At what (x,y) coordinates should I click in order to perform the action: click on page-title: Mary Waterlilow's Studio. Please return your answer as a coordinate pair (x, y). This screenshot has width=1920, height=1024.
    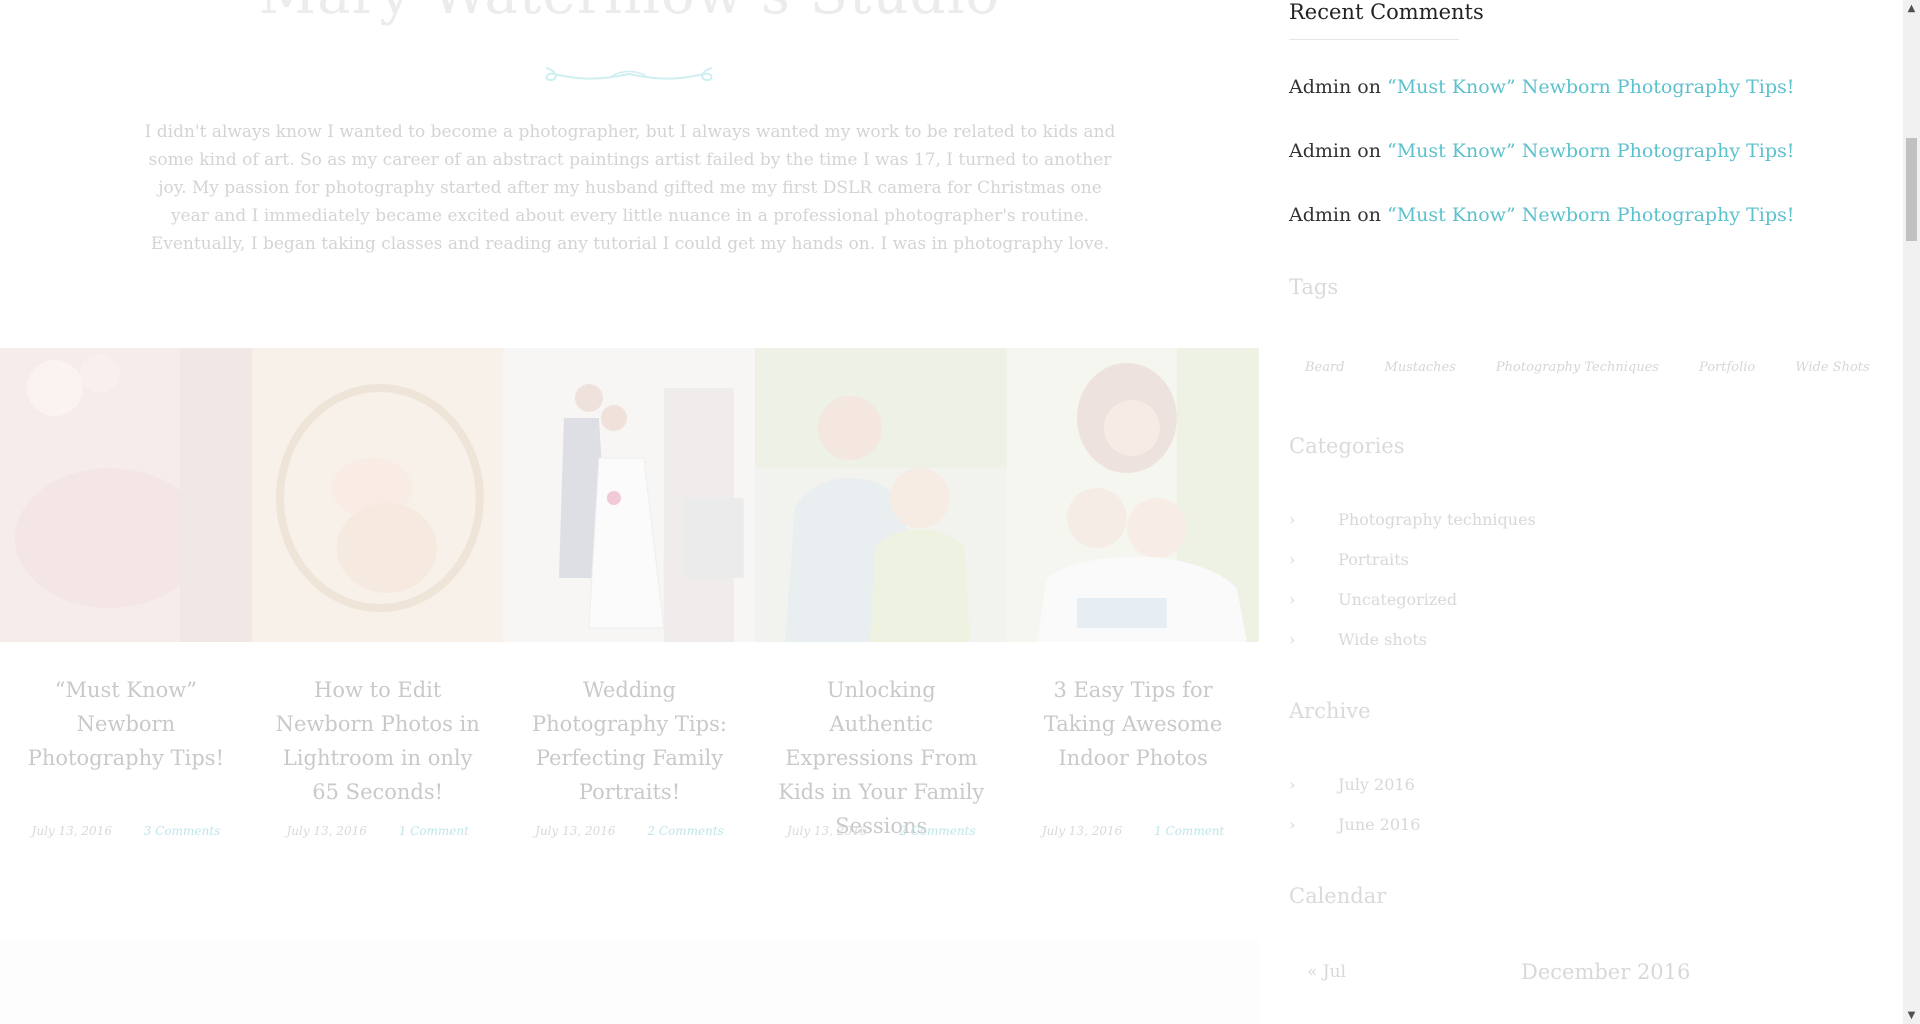
    Looking at the image, I should click on (629, 13).